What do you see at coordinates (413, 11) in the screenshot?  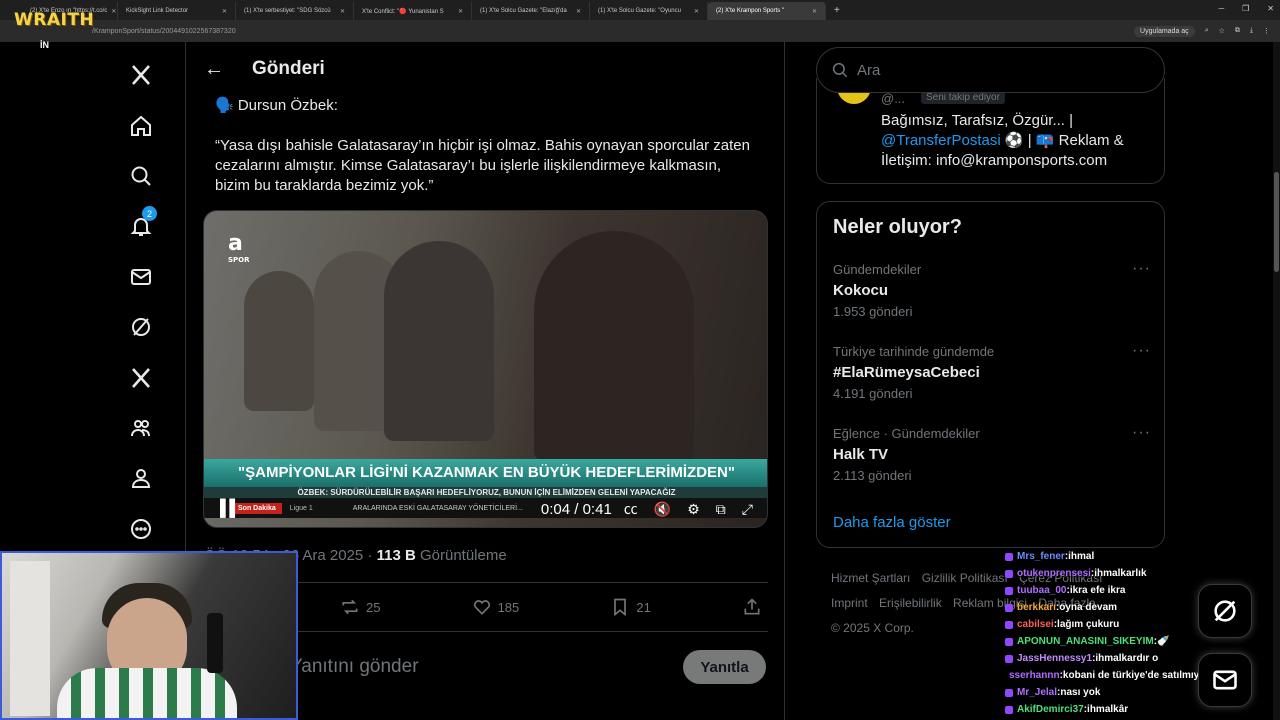 I see `browser-tab: X'te Conflict: "🔴 Yunanistan S ✕` at bounding box center [413, 11].